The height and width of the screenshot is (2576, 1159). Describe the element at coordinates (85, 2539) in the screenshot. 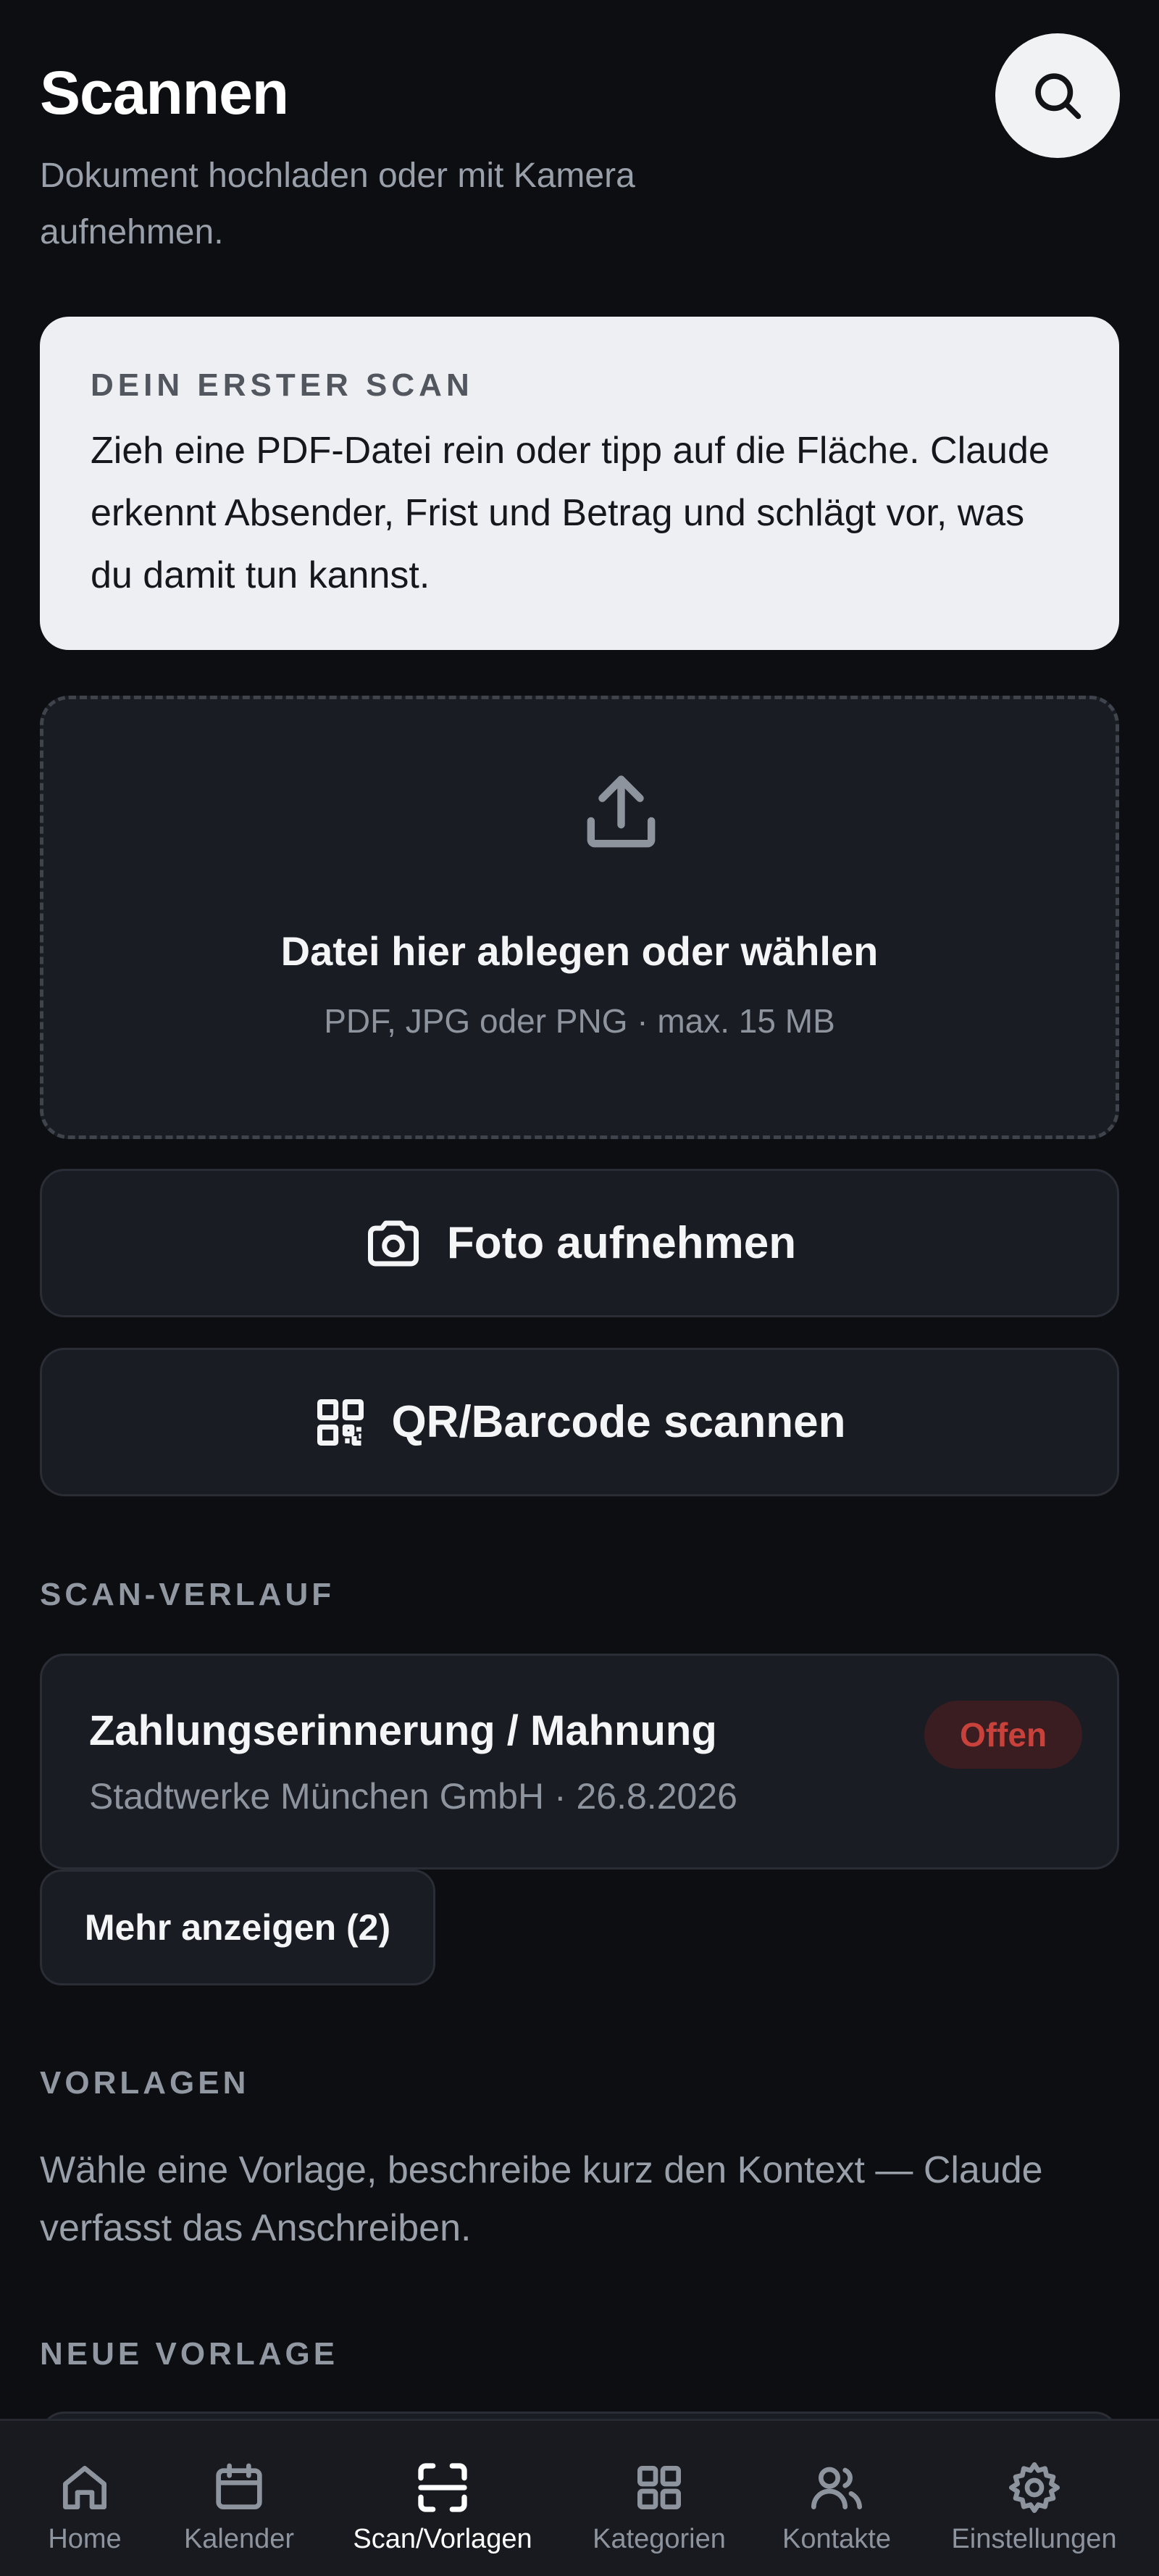

I see `tab-home-label: Home` at that location.